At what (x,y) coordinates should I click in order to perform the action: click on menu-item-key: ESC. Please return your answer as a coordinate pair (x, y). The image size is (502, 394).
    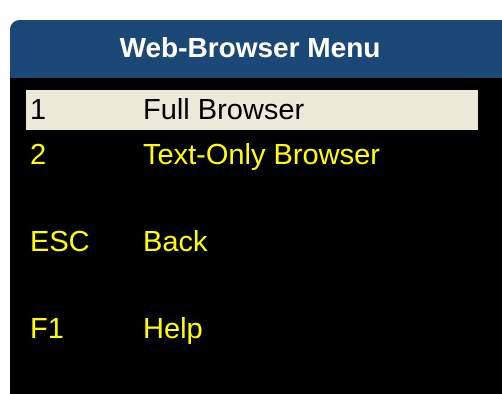
    Looking at the image, I should click on (60, 242).